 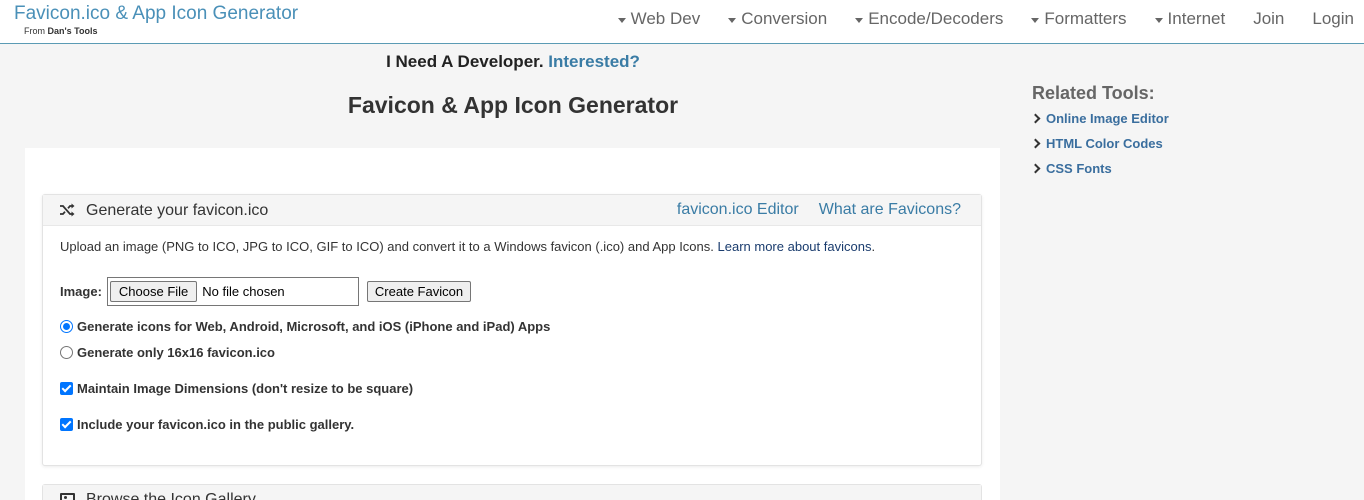 What do you see at coordinates (936, 18) in the screenshot?
I see `nav-label: Encode/Decoders` at bounding box center [936, 18].